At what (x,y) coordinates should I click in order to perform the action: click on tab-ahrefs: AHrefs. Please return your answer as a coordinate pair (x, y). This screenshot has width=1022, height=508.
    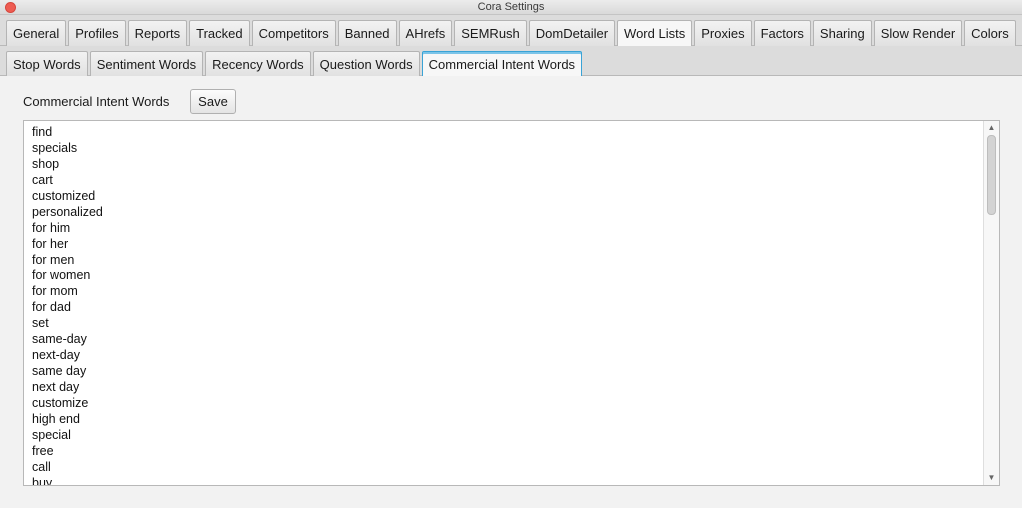
    Looking at the image, I should click on (425, 33).